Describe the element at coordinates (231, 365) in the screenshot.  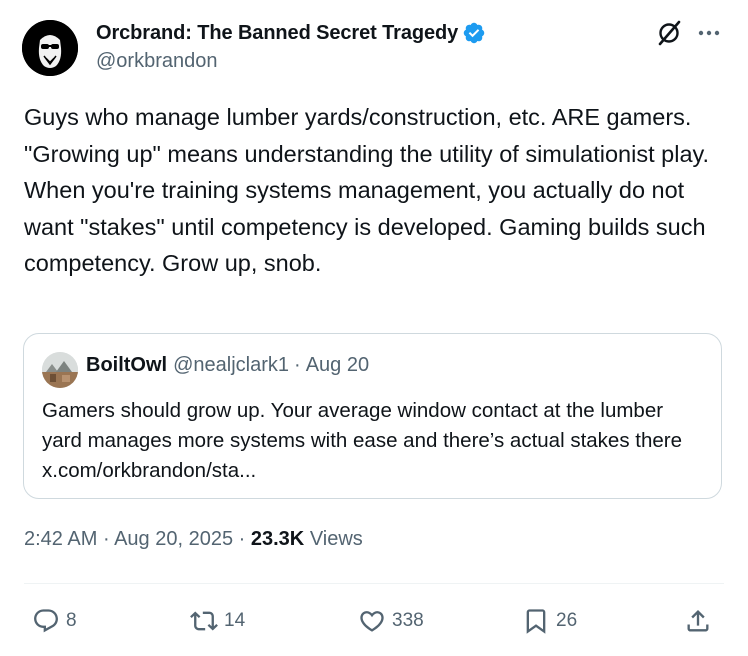
I see `quoted-handle: @nealjclark1` at that location.